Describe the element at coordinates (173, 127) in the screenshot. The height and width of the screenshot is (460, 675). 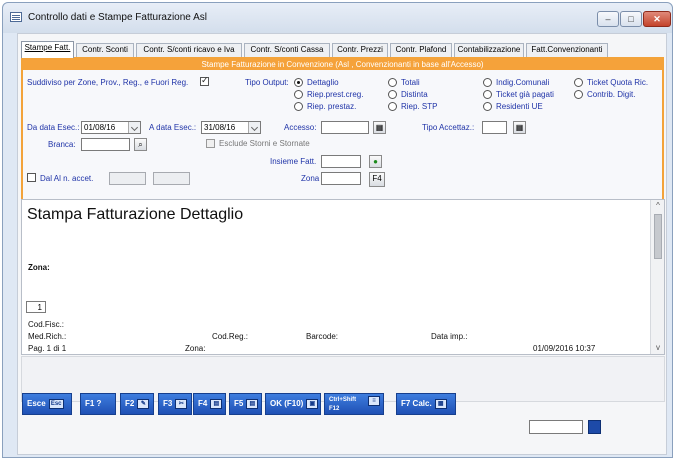
I see `a-data-label: A data Esec.:` at that location.